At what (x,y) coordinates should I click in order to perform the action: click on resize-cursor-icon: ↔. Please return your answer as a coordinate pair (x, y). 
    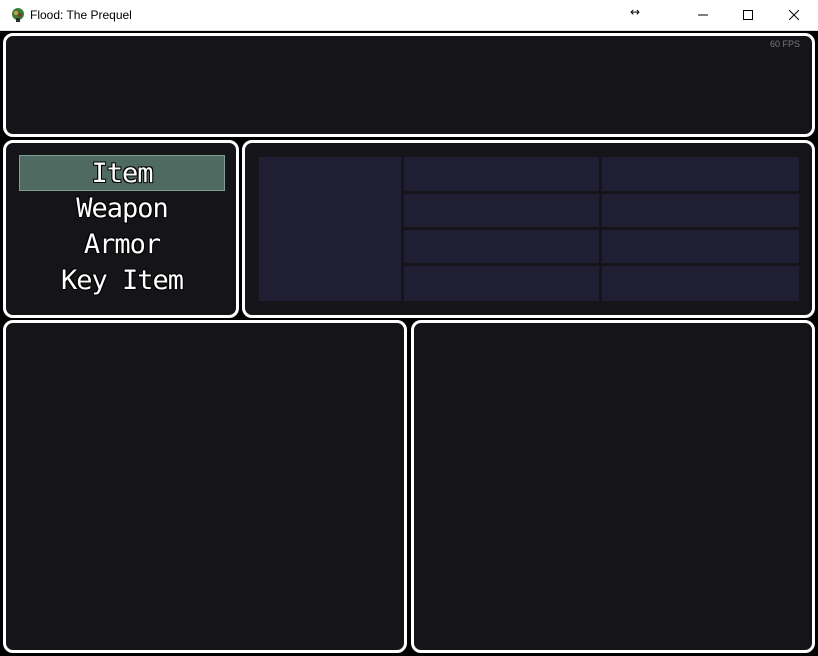
    Looking at the image, I should click on (635, 12).